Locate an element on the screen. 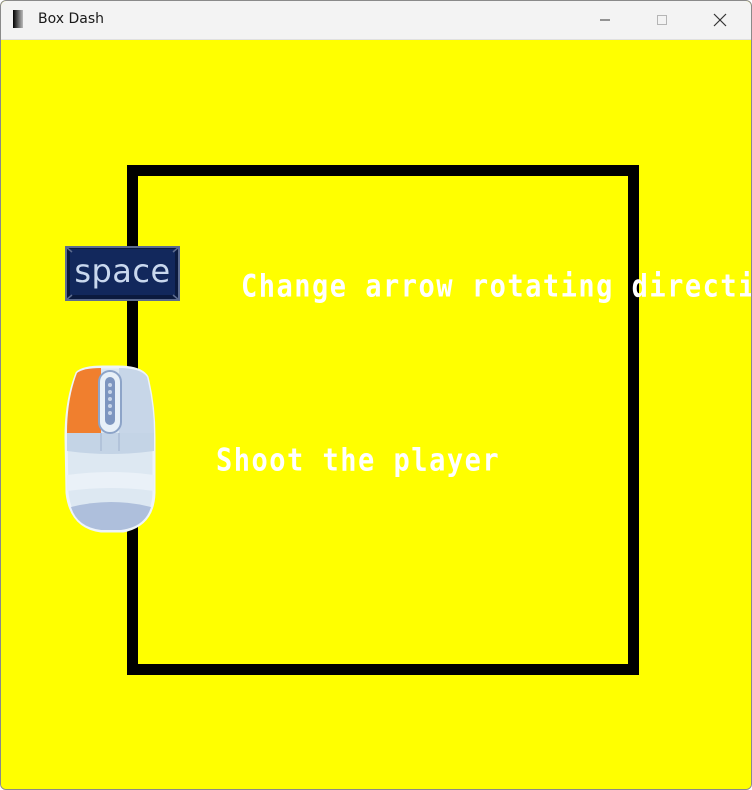 The image size is (752, 790). minimize-button is located at coordinates (605, 20).